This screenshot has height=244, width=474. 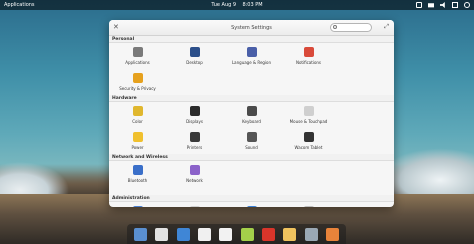 What do you see at coordinates (252, 5) in the screenshot?
I see `clock-time: 8:03 PM` at bounding box center [252, 5].